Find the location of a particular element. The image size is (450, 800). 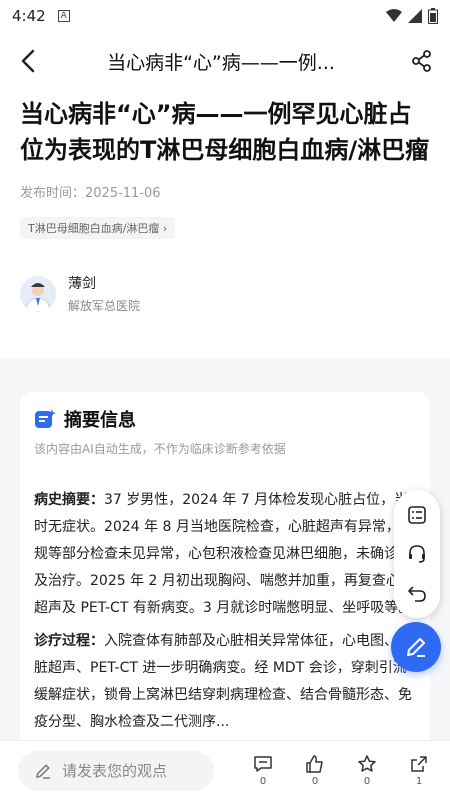

author-block: 薄剑 解放军总医院 is located at coordinates (225, 293).